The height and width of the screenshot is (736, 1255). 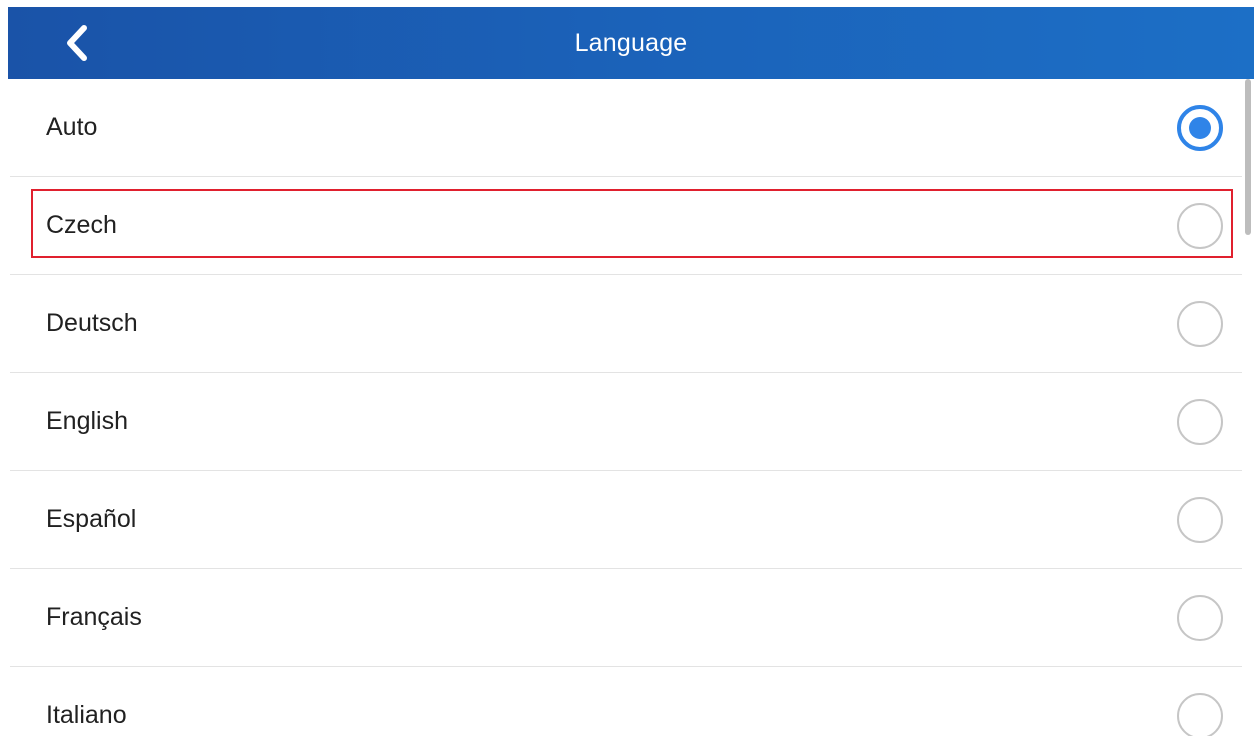 I want to click on header-bar: Language, so click(x=631, y=43).